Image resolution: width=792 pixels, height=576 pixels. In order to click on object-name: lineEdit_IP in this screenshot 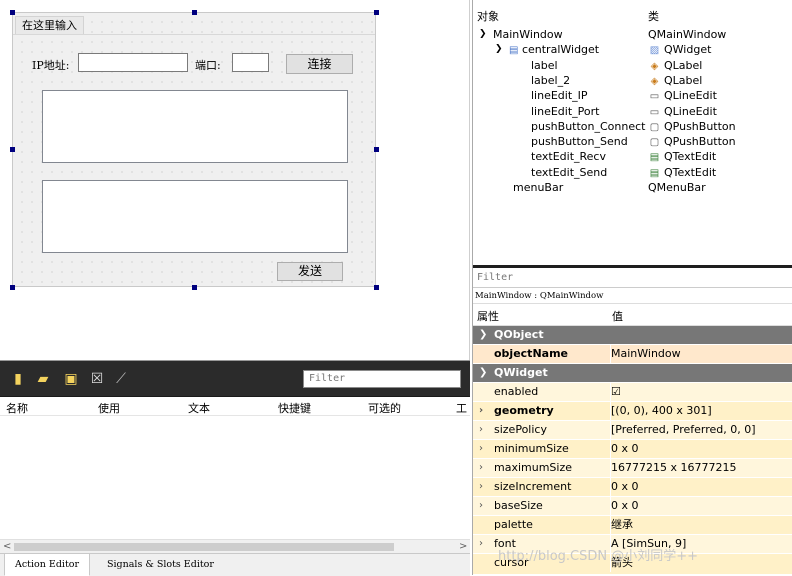, I will do `click(559, 96)`.